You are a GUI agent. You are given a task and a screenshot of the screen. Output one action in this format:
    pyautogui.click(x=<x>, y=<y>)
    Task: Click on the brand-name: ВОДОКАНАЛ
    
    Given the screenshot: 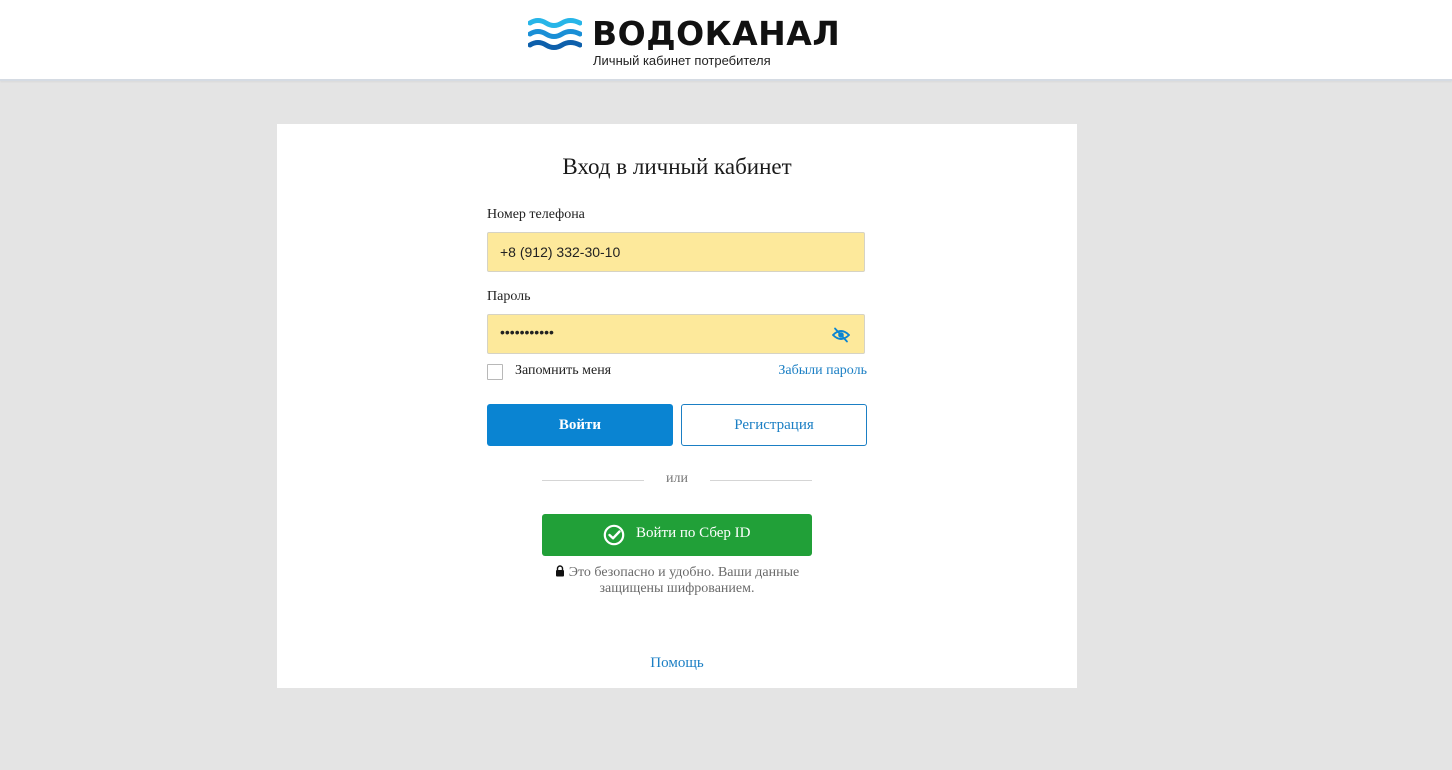 What is the action you would take?
    pyautogui.click(x=716, y=33)
    